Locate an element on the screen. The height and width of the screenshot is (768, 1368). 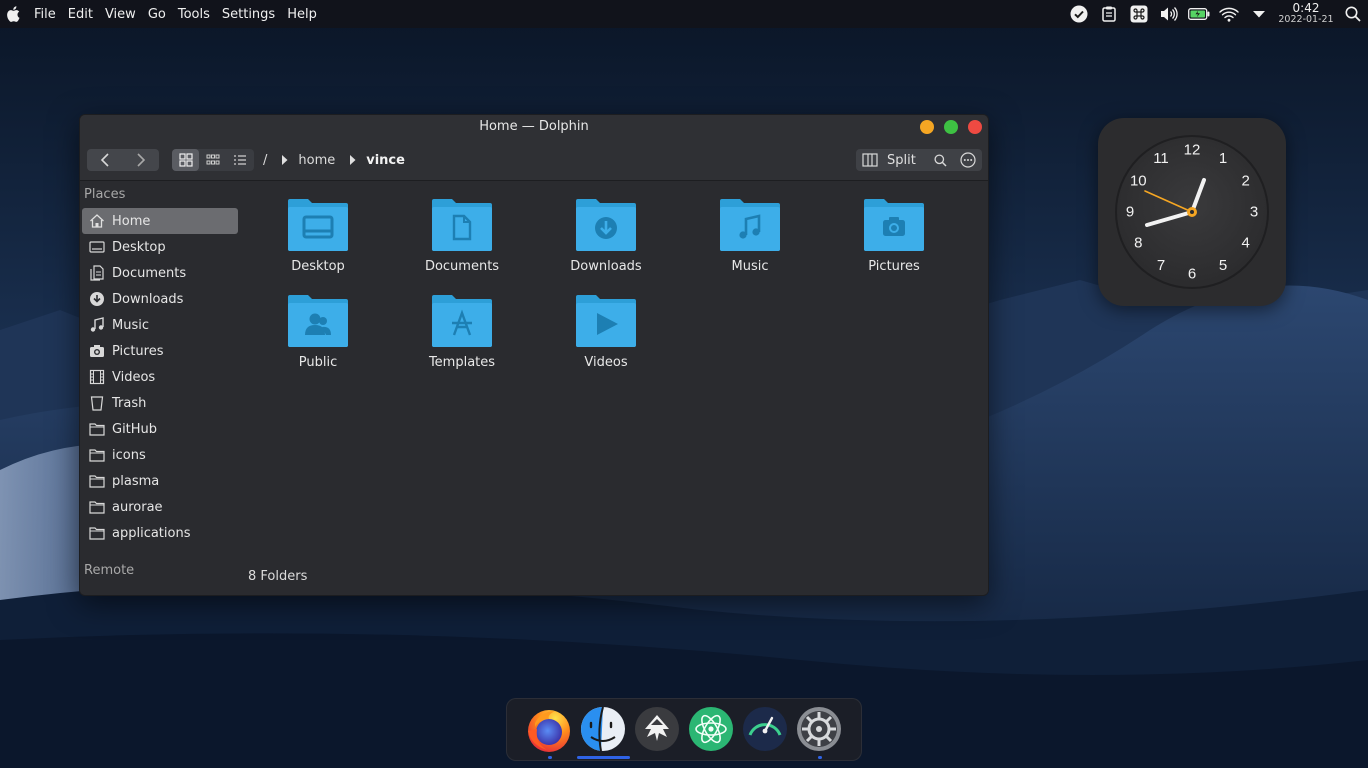
folder-label: Public is located at coordinates (318, 362).